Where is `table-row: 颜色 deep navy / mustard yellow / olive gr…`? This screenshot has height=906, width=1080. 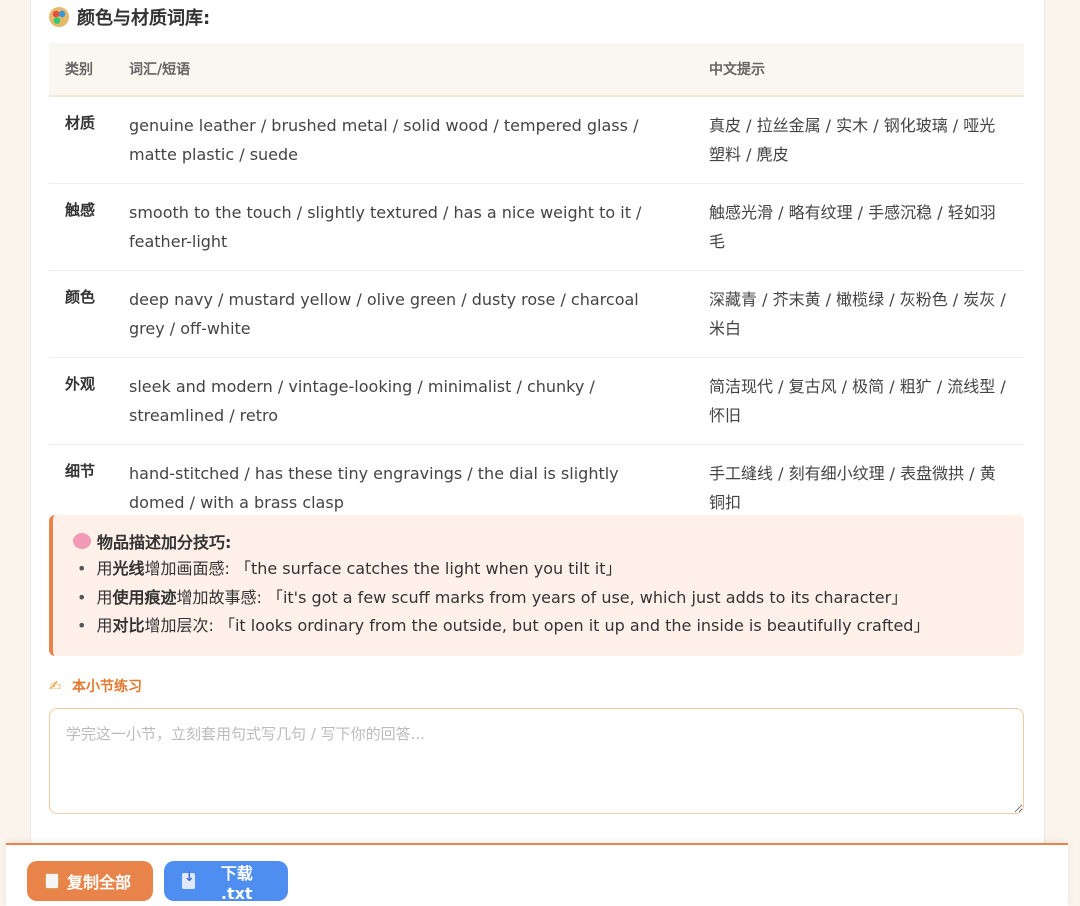 table-row: 颜色 deep navy / mustard yellow / olive gr… is located at coordinates (536, 314).